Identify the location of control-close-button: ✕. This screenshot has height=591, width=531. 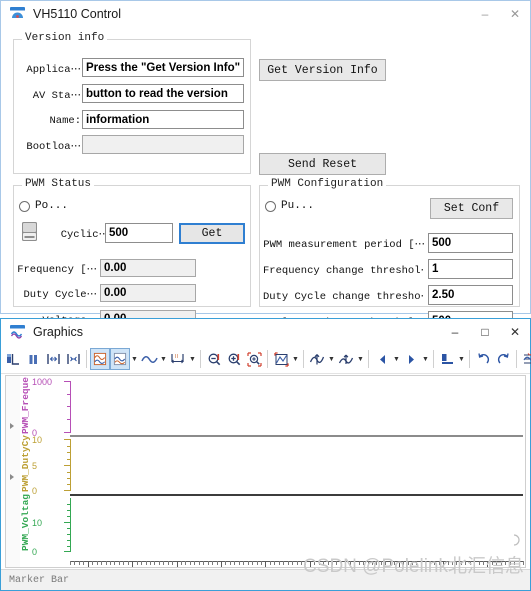
(515, 14).